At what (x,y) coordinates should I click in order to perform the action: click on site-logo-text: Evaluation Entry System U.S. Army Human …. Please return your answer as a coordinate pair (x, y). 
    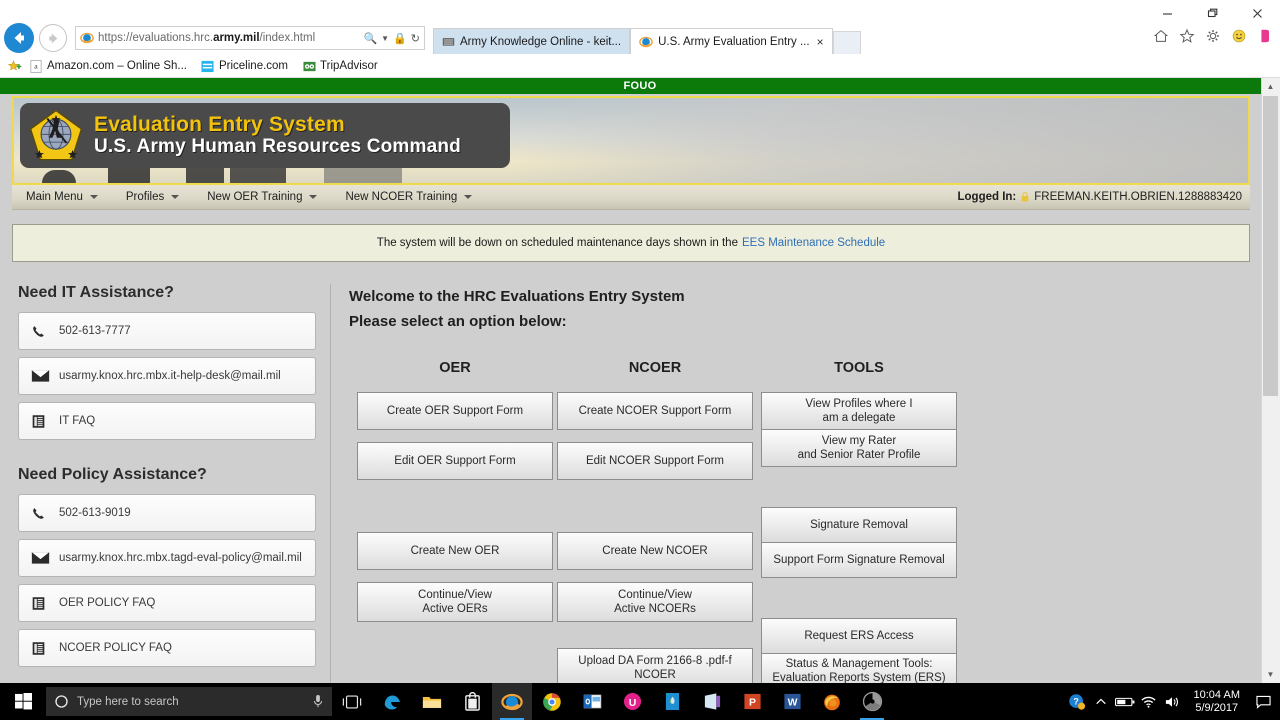
    Looking at the image, I should click on (277, 135).